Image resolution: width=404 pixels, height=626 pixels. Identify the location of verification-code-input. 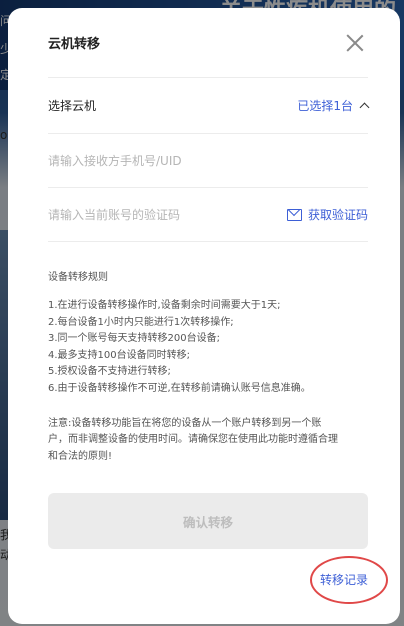
(167, 214).